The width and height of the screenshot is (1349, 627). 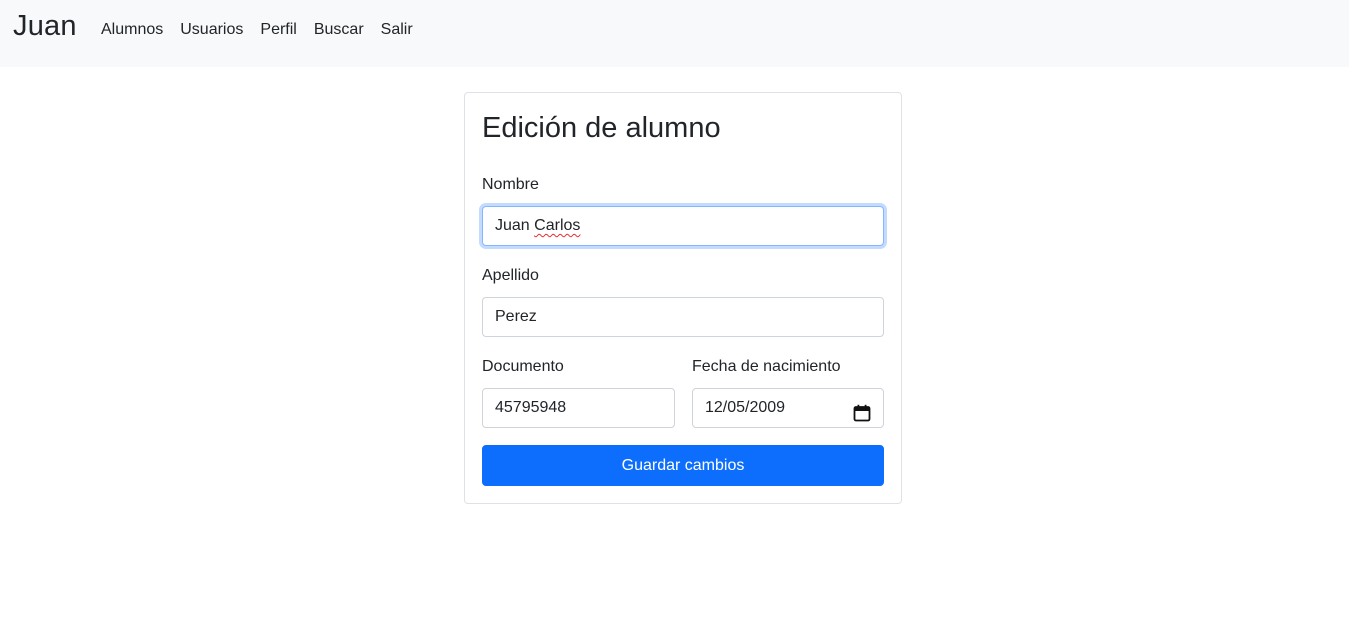 What do you see at coordinates (510, 275) in the screenshot?
I see `apellido-label: Apellido` at bounding box center [510, 275].